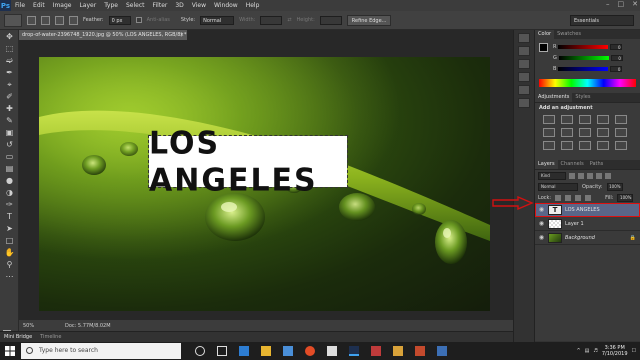 This screenshot has width=640, height=360. Describe the element at coordinates (50, 337) in the screenshot. I see `tab-timeline: Timeline` at that location.